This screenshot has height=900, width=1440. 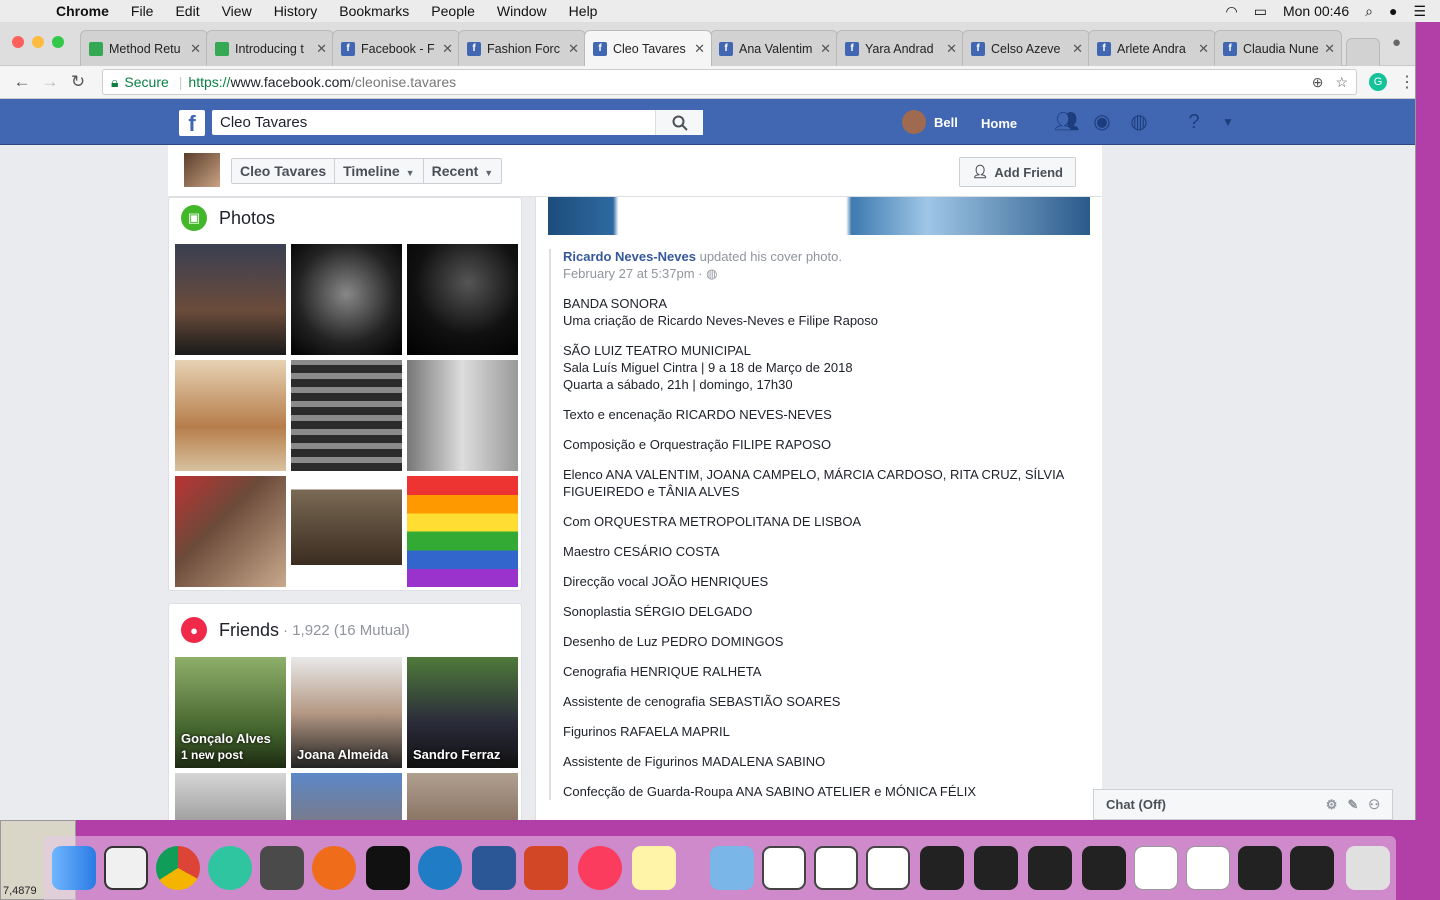 What do you see at coordinates (58, 42) in the screenshot?
I see `zoom-window-button` at bounding box center [58, 42].